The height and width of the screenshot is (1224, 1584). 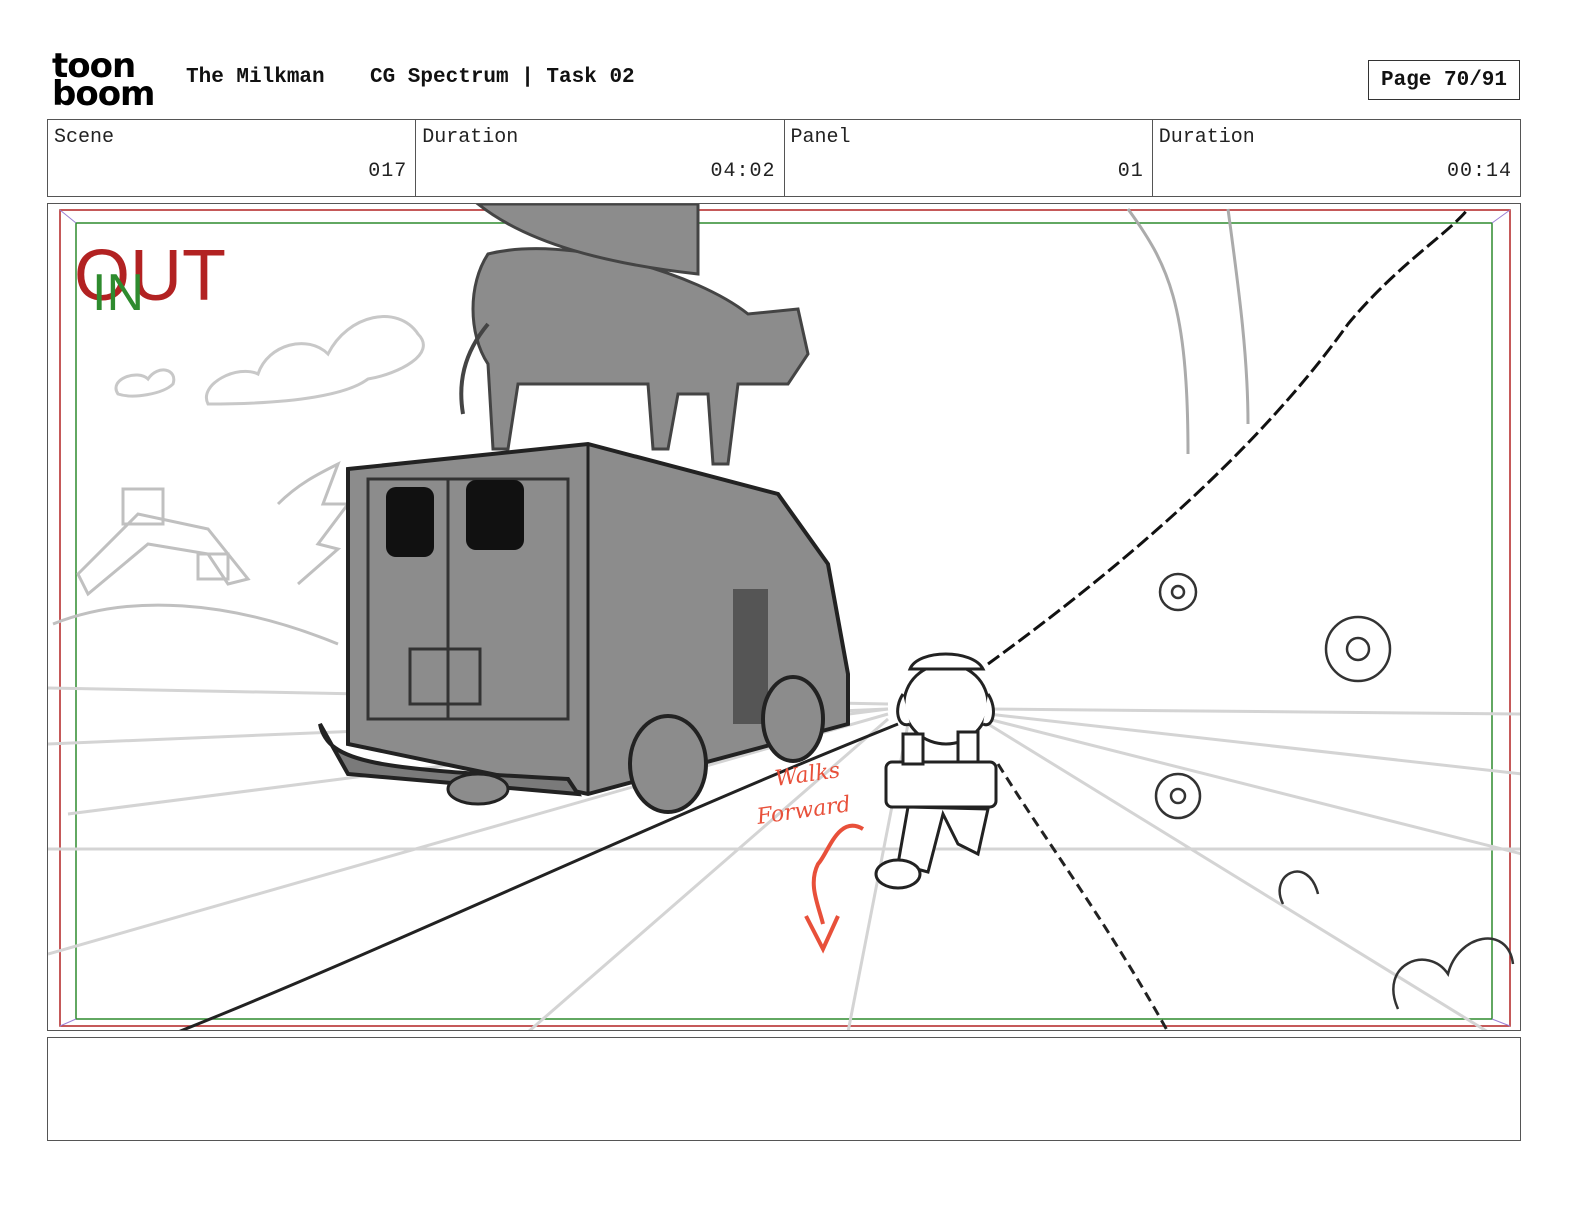 I want to click on scene-duration-value: 04:02, so click(x=743, y=171).